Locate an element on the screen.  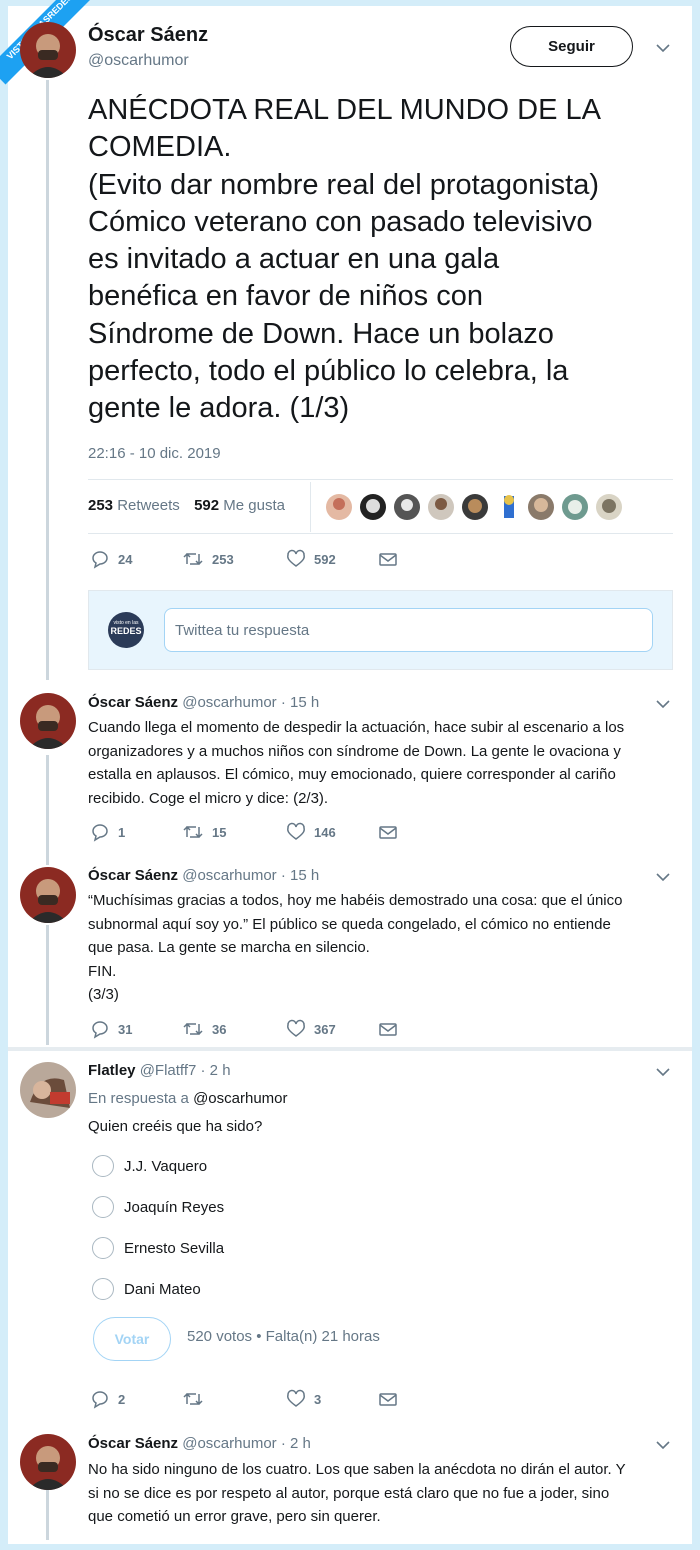
vote-button: Votar is located at coordinates (132, 1339).